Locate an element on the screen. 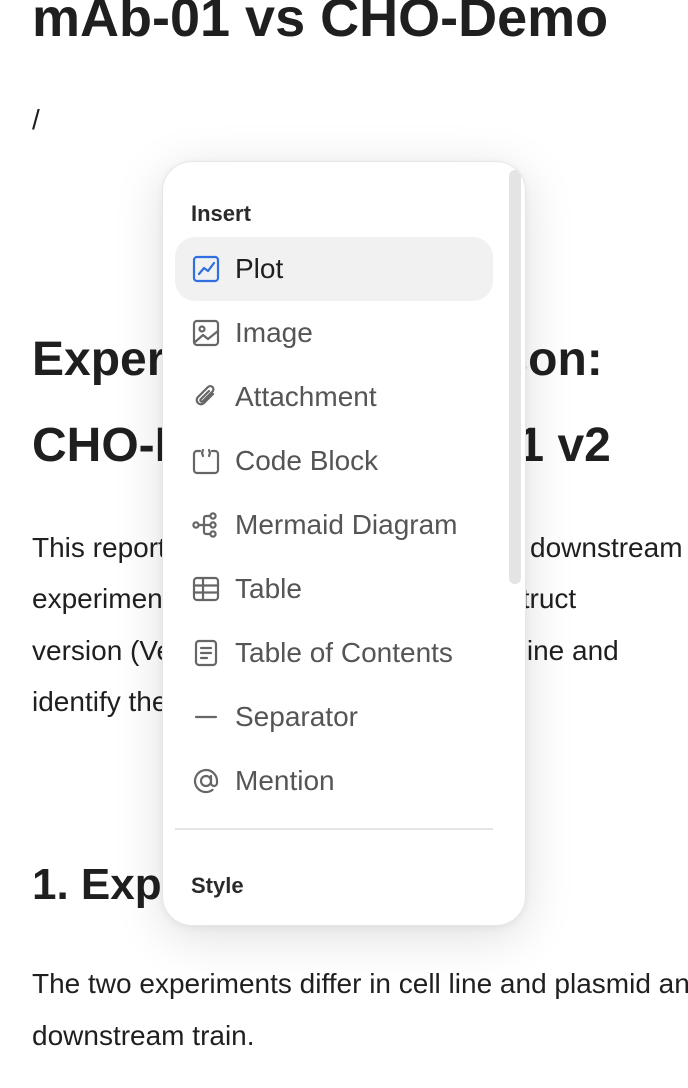 The width and height of the screenshot is (688, 1088). image-icon is located at coordinates (206, 333).